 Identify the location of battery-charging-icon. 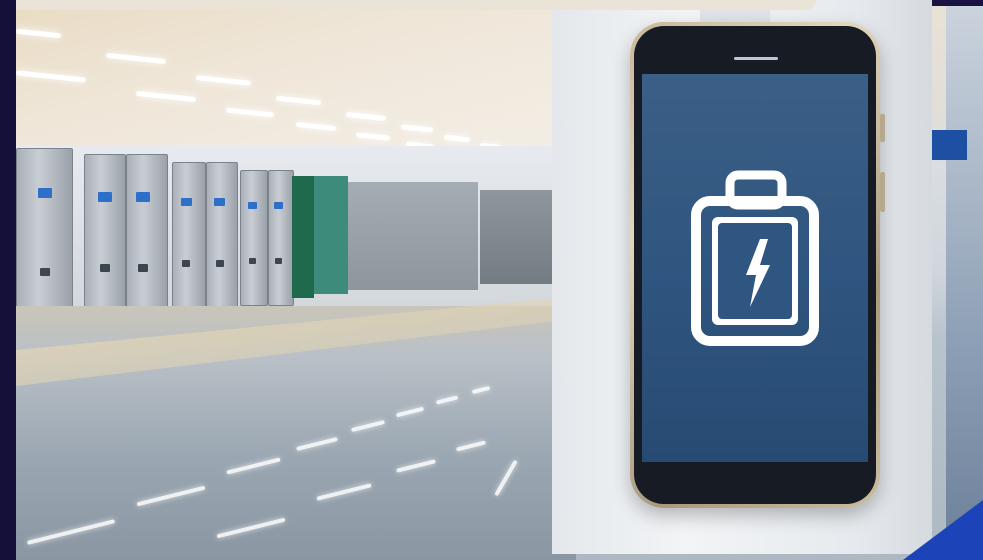
(755, 258).